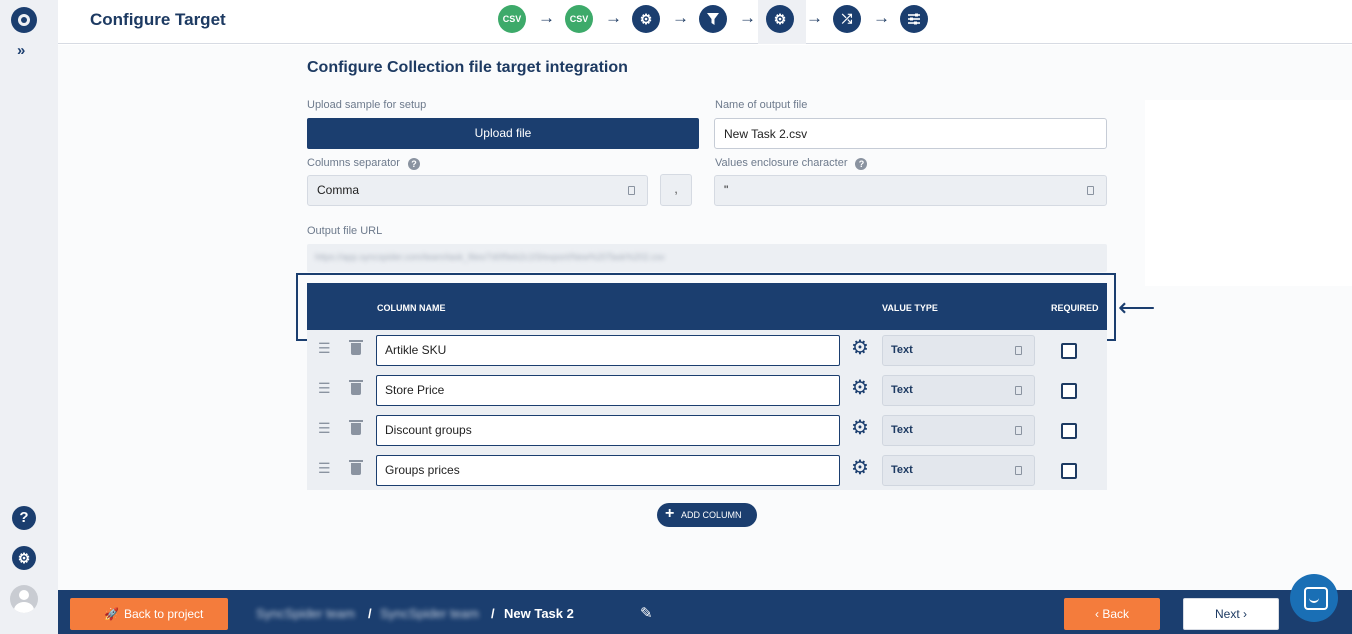 Image resolution: width=1352 pixels, height=634 pixels. Describe the element at coordinates (305, 613) in the screenshot. I see `breadcrumb-team: SyncSpider team` at that location.